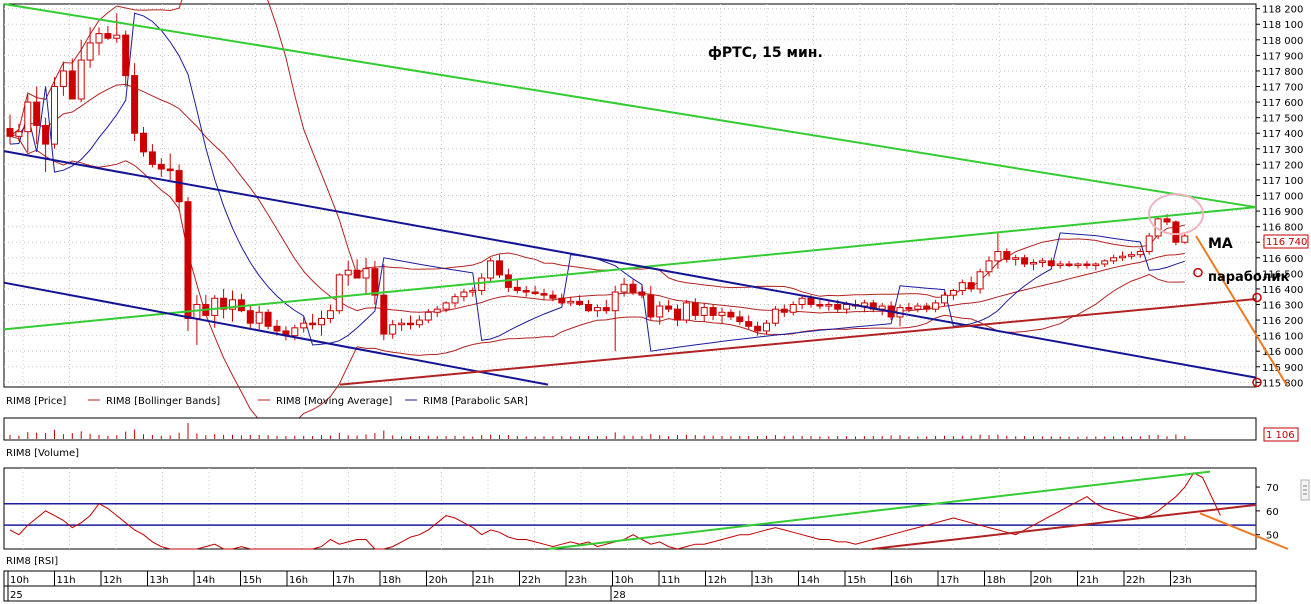 Image resolution: width=1311 pixels, height=604 pixels. What do you see at coordinates (1305, 490) in the screenshot?
I see `scroll-marker` at bounding box center [1305, 490].